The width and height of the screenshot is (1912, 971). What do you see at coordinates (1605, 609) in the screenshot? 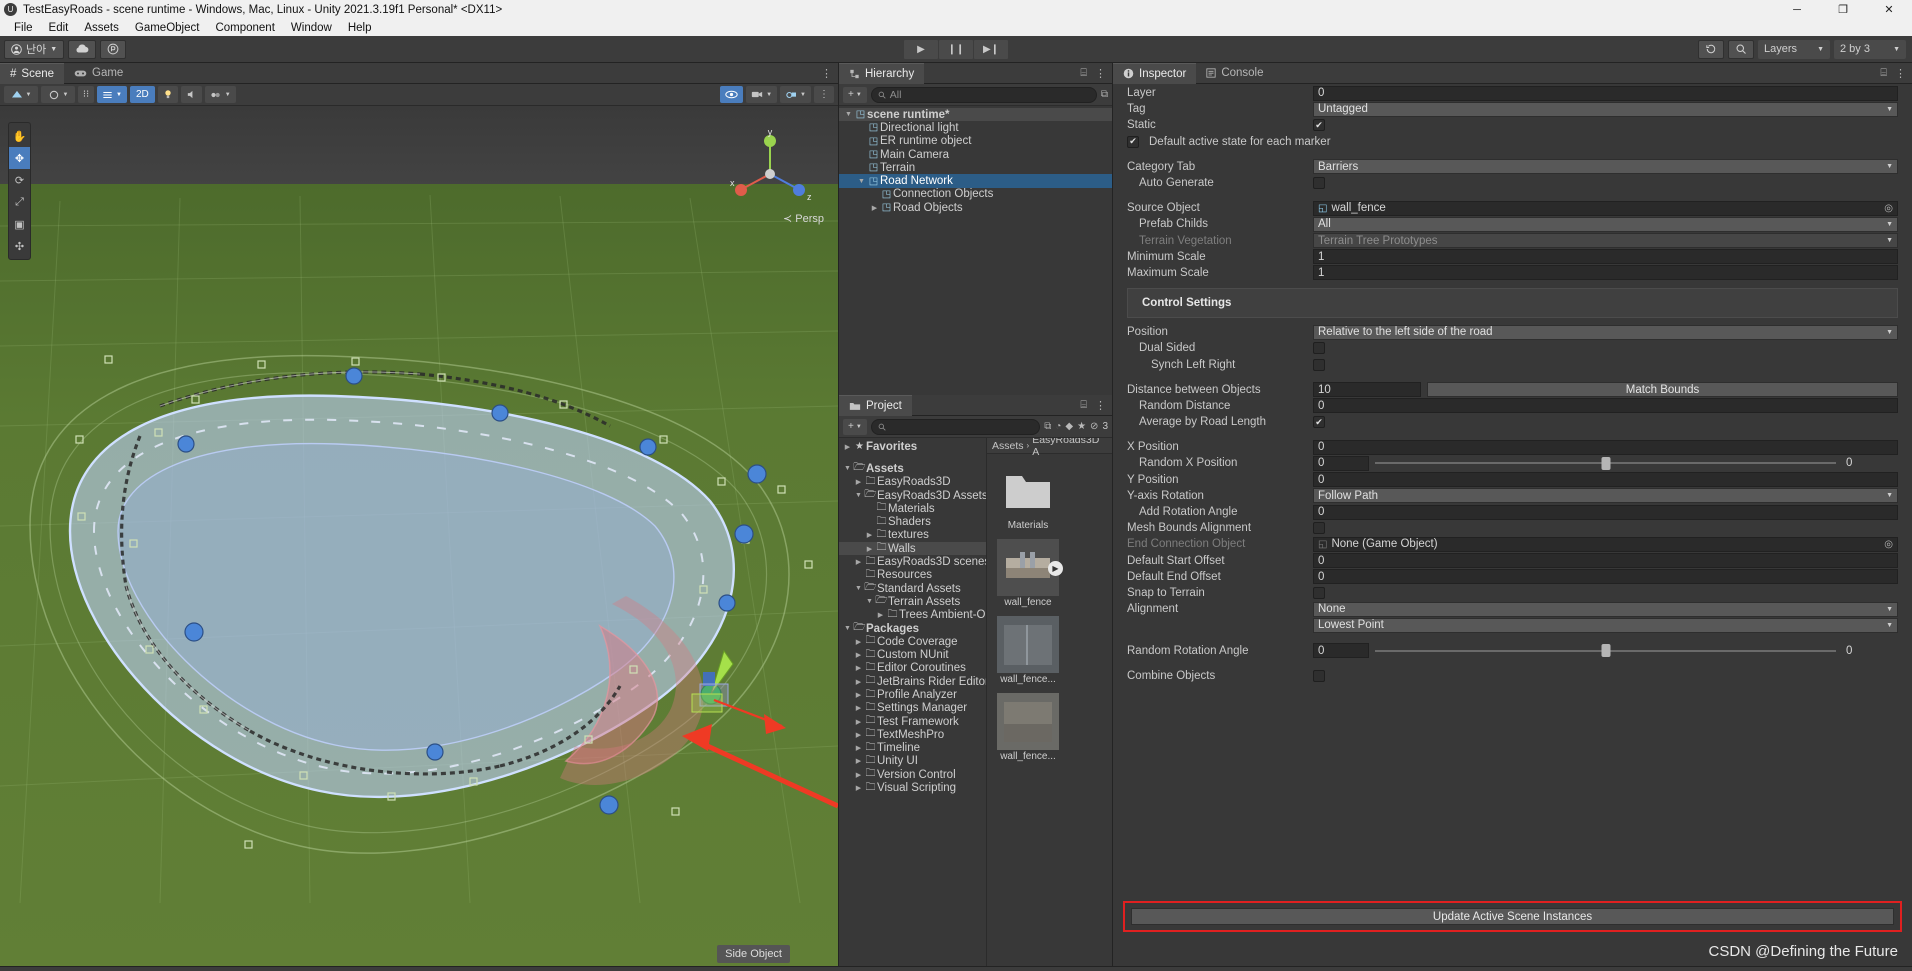
I see `inspector-dropdown: None ▼` at bounding box center [1605, 609].